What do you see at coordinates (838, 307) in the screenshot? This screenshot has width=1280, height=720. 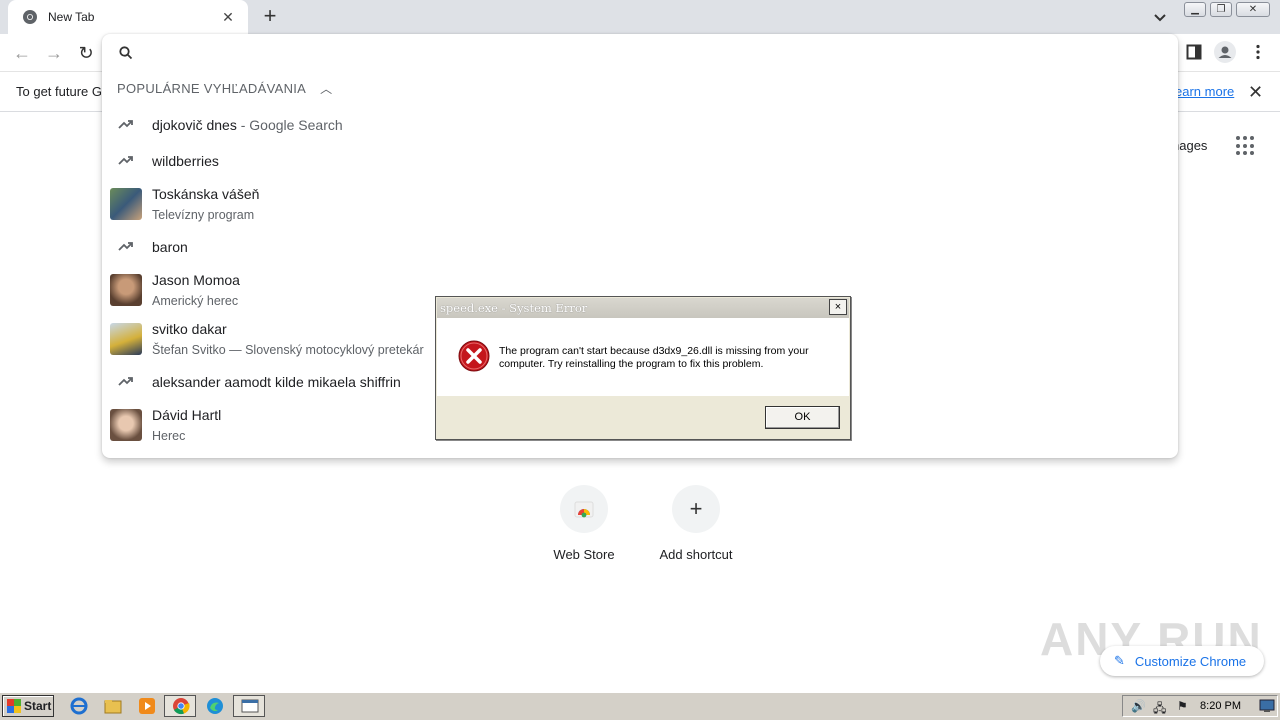 I see `dialog-close-button: ×` at bounding box center [838, 307].